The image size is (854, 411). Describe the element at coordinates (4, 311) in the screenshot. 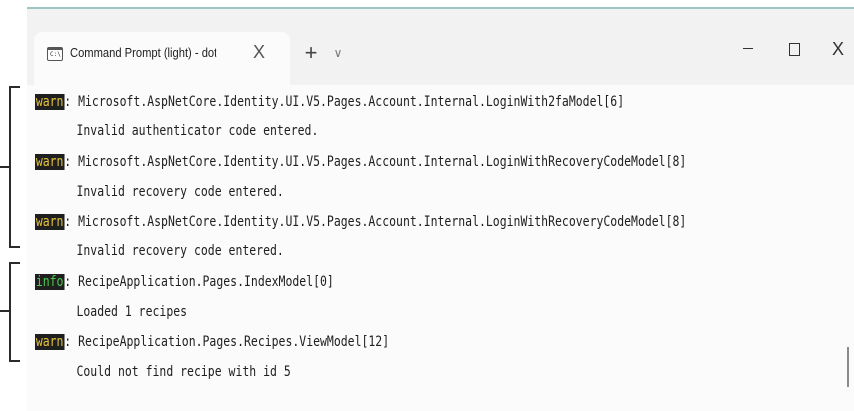

I see `bracket-group-2-stub` at that location.